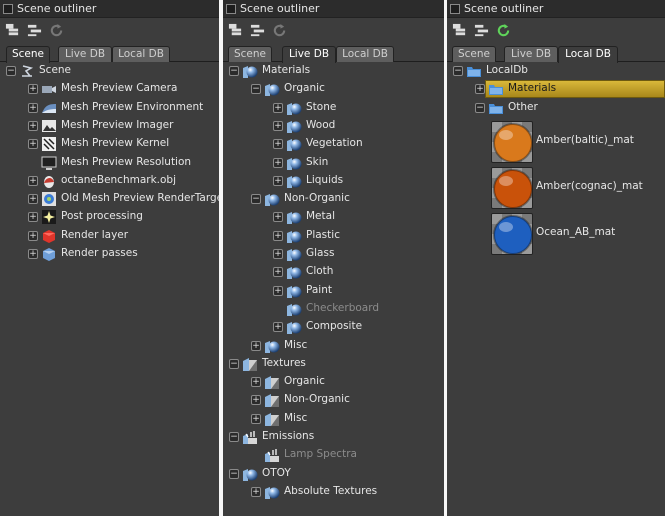 This screenshot has width=665, height=516. Describe the element at coordinates (333, 474) in the screenshot. I see `tree-item: − OTOY` at that location.